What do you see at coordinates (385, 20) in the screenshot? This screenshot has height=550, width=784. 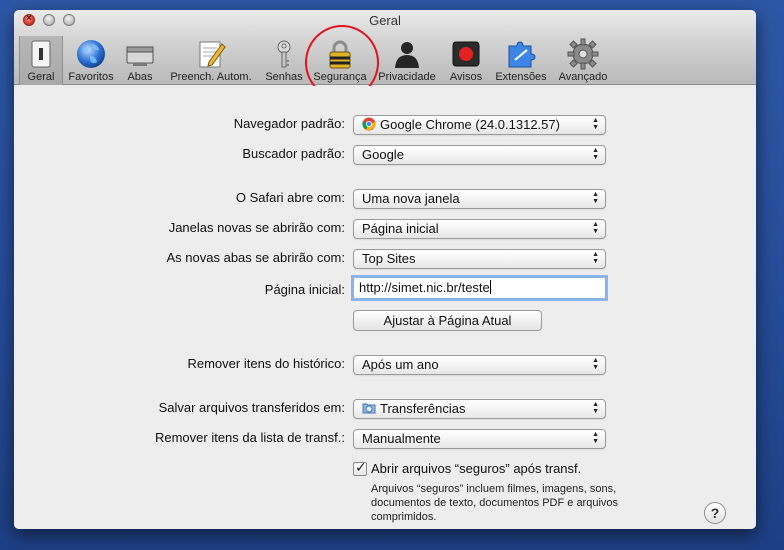 I see `window-title: Geral` at bounding box center [385, 20].